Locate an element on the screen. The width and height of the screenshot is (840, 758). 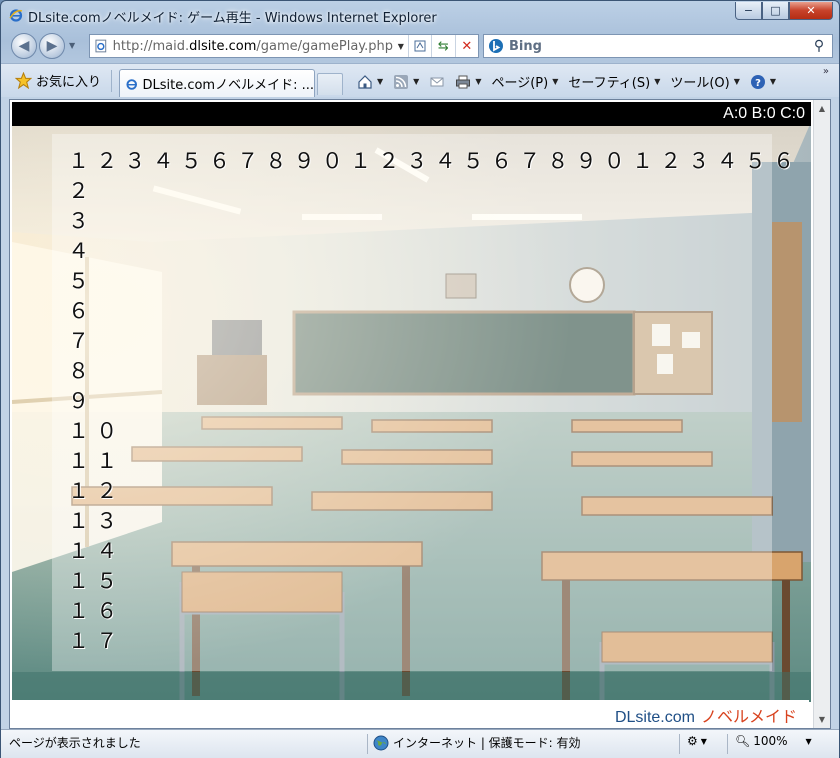
feeds-button: ▼ is located at coordinates (406, 82).